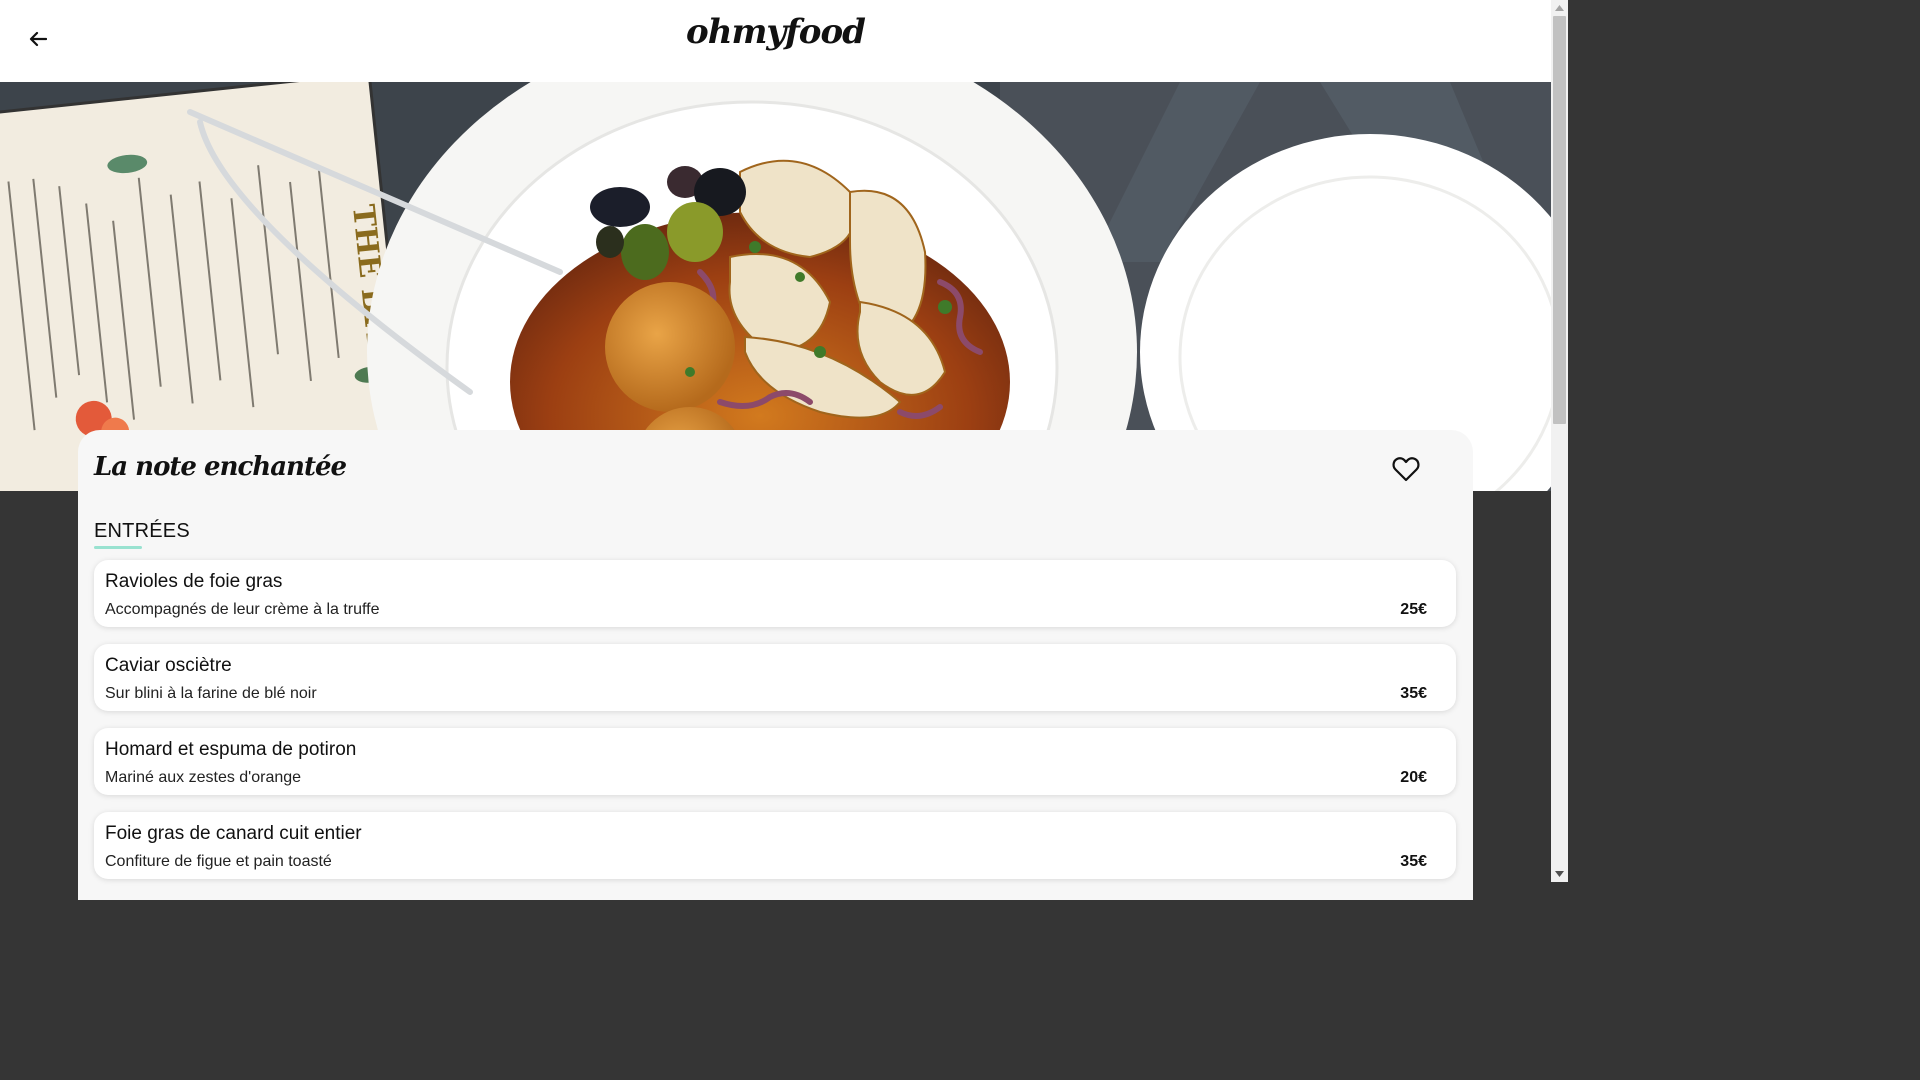 Image resolution: width=1920 pixels, height=1080 pixels. I want to click on heart-outline-icon, so click(1406, 469).